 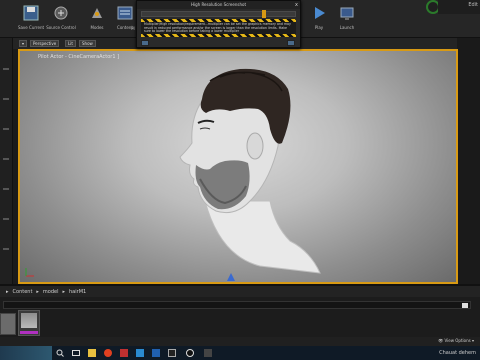 What do you see at coordinates (45, 43) in the screenshot?
I see `perspective-button: Perspective` at bounding box center [45, 43].